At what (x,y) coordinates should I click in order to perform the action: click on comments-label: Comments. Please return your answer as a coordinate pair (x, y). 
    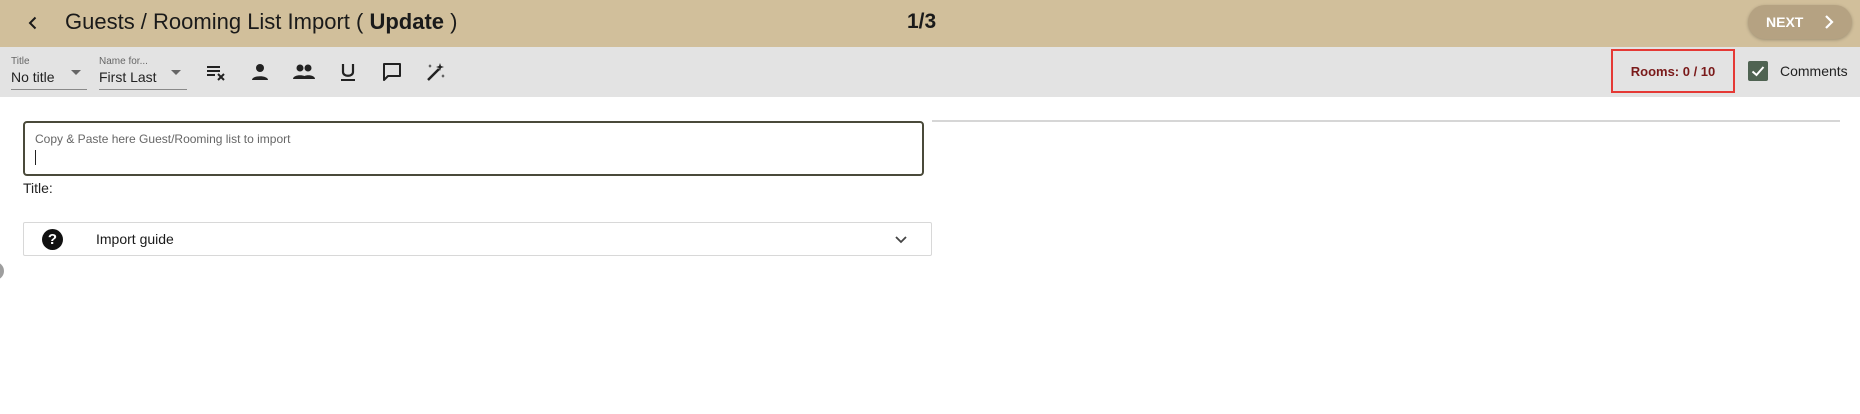
    Looking at the image, I should click on (1814, 71).